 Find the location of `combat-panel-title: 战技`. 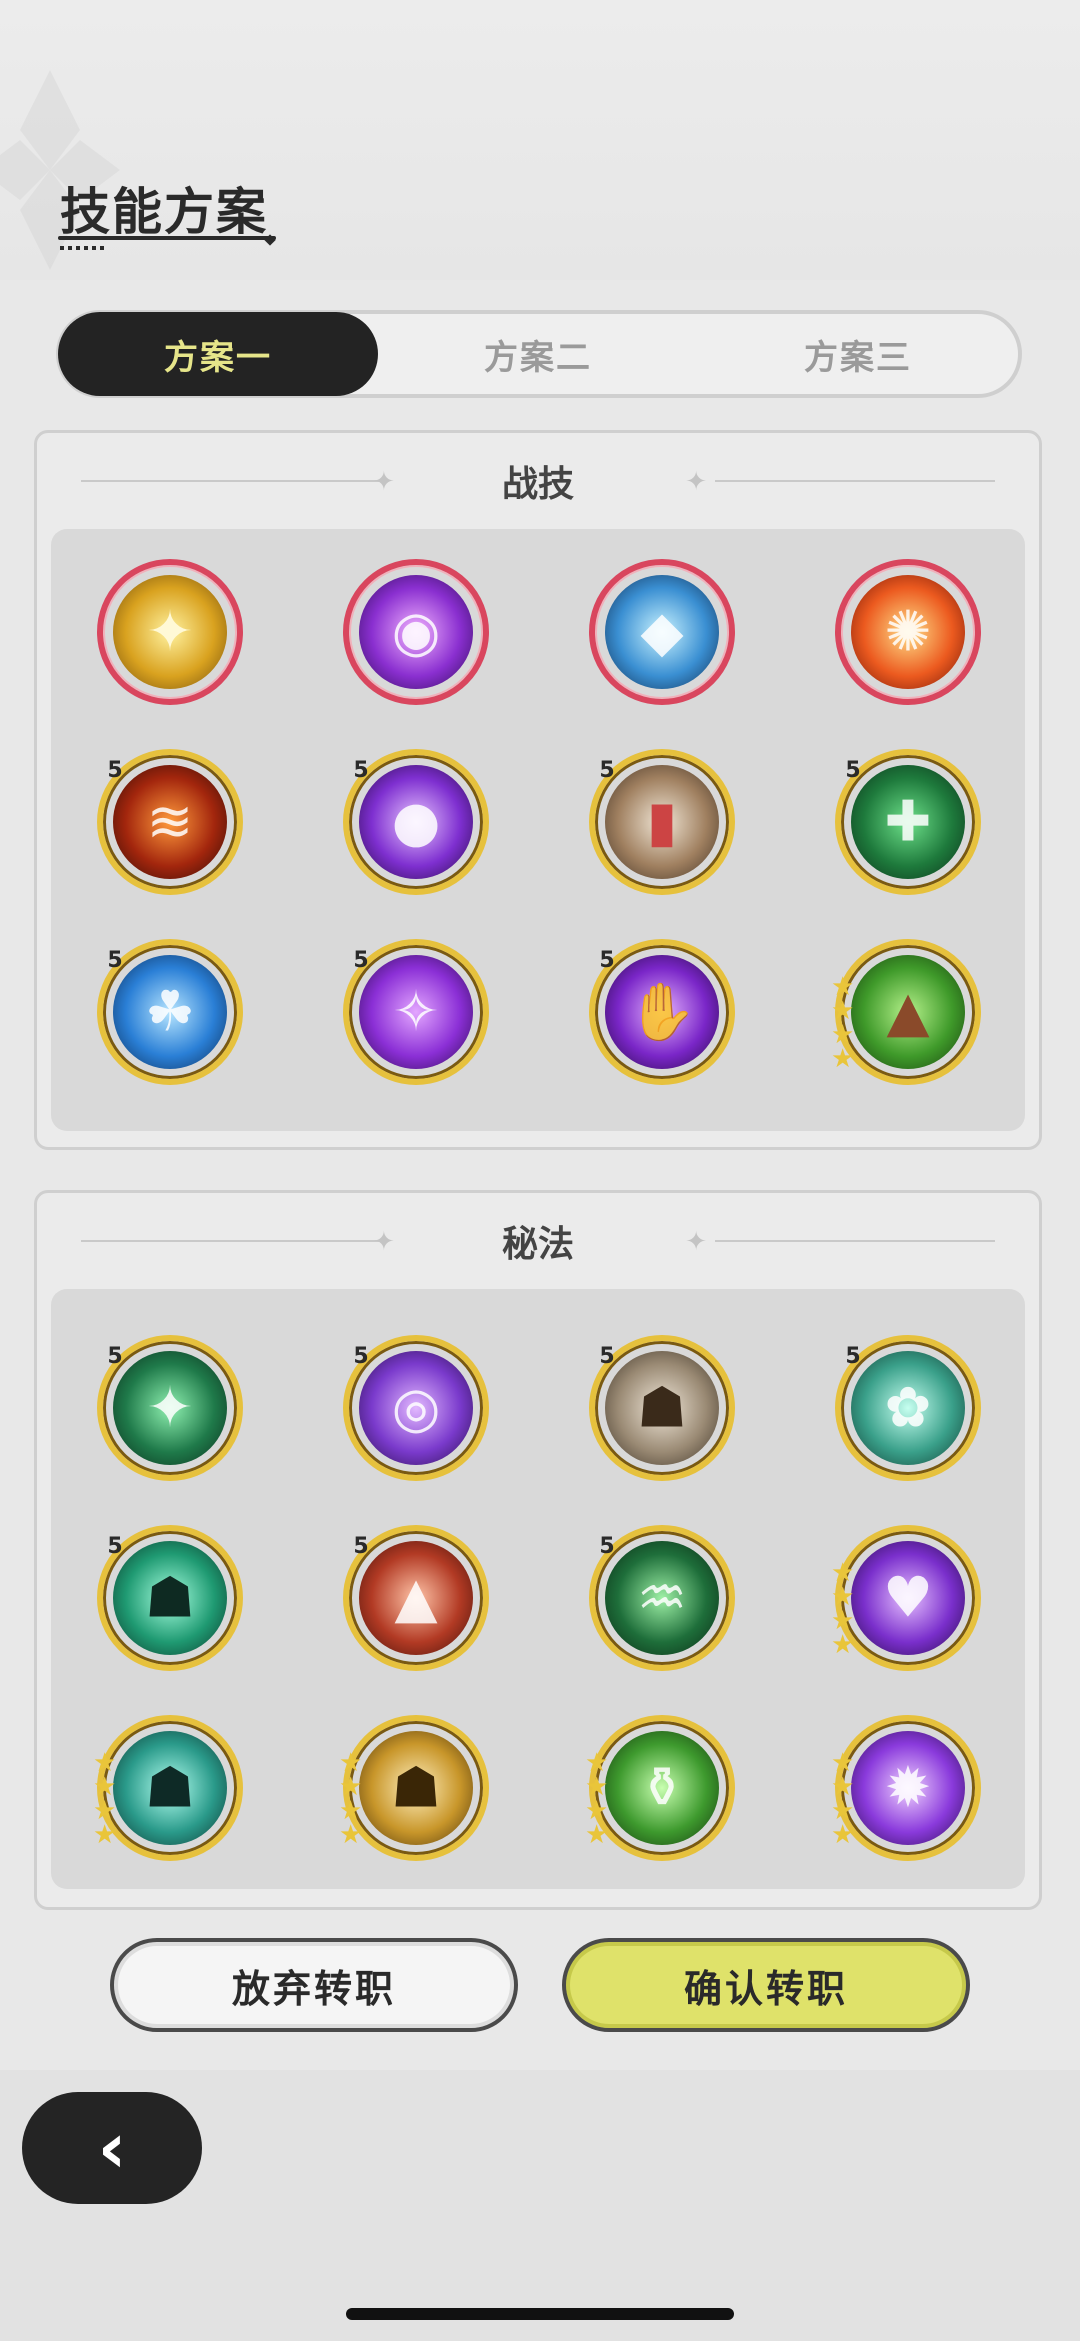

combat-panel-title: 战技 is located at coordinates (537, 484).